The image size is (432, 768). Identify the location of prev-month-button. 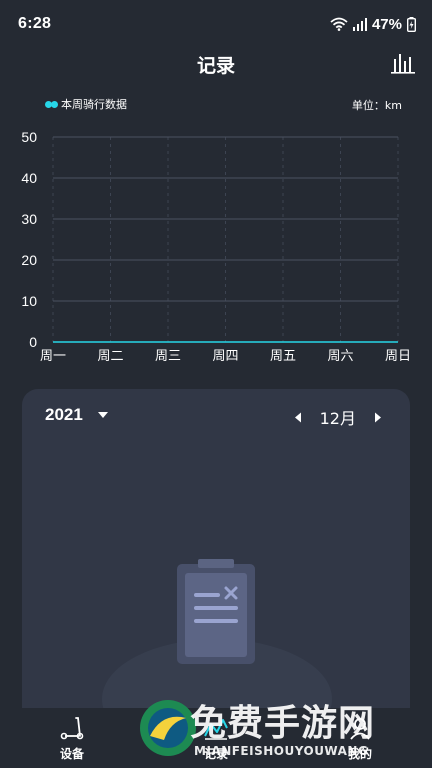
(298, 417).